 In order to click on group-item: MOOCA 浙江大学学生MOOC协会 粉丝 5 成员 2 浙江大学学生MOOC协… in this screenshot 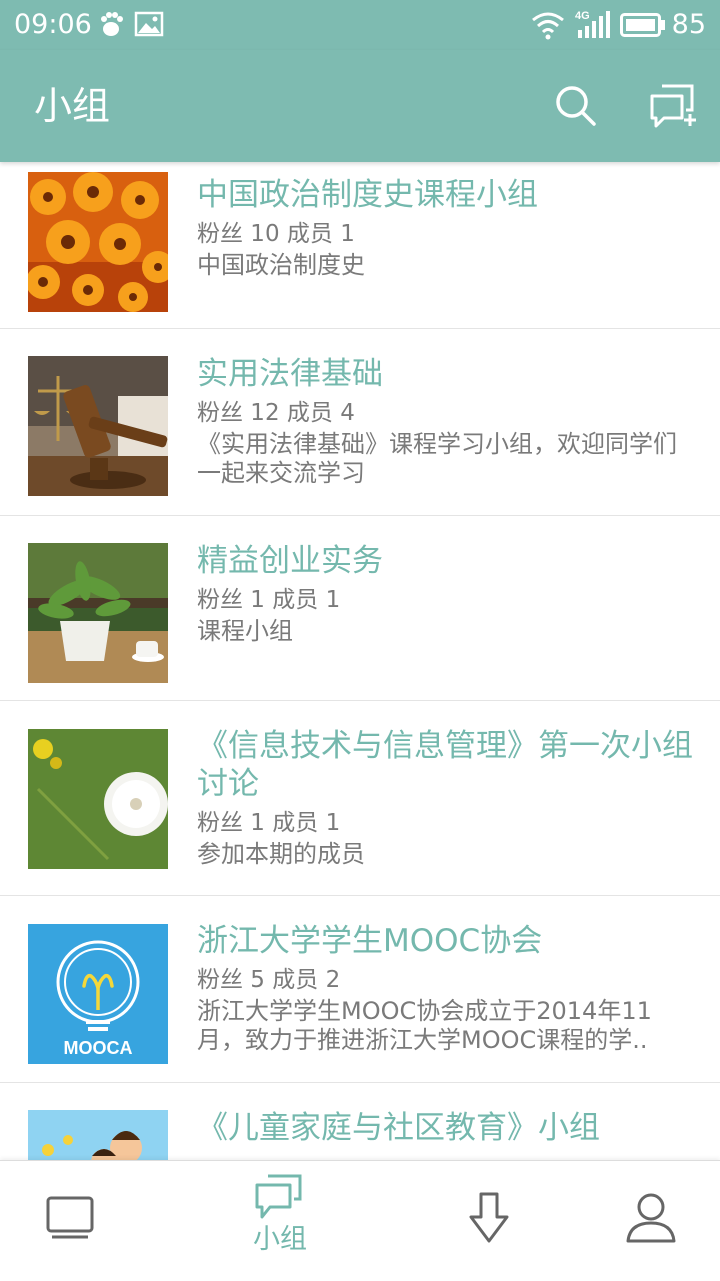, I will do `click(360, 989)`.